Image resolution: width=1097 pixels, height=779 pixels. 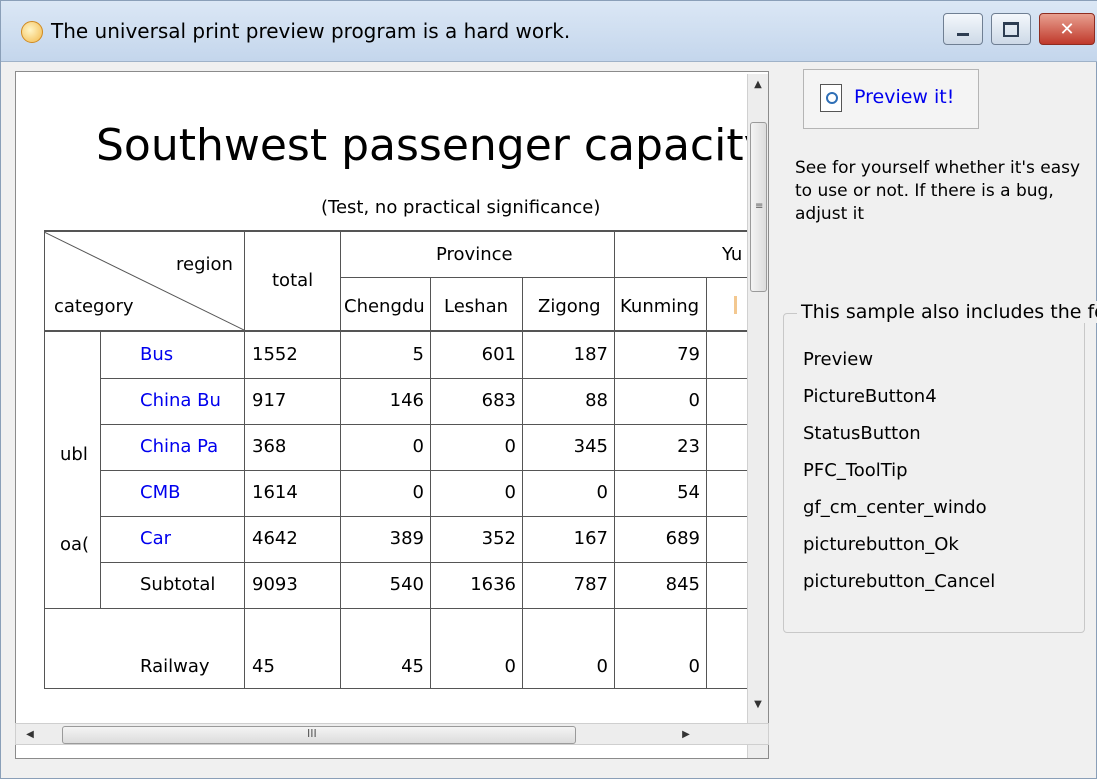 I want to click on close-button: ✕, so click(x=1067, y=29).